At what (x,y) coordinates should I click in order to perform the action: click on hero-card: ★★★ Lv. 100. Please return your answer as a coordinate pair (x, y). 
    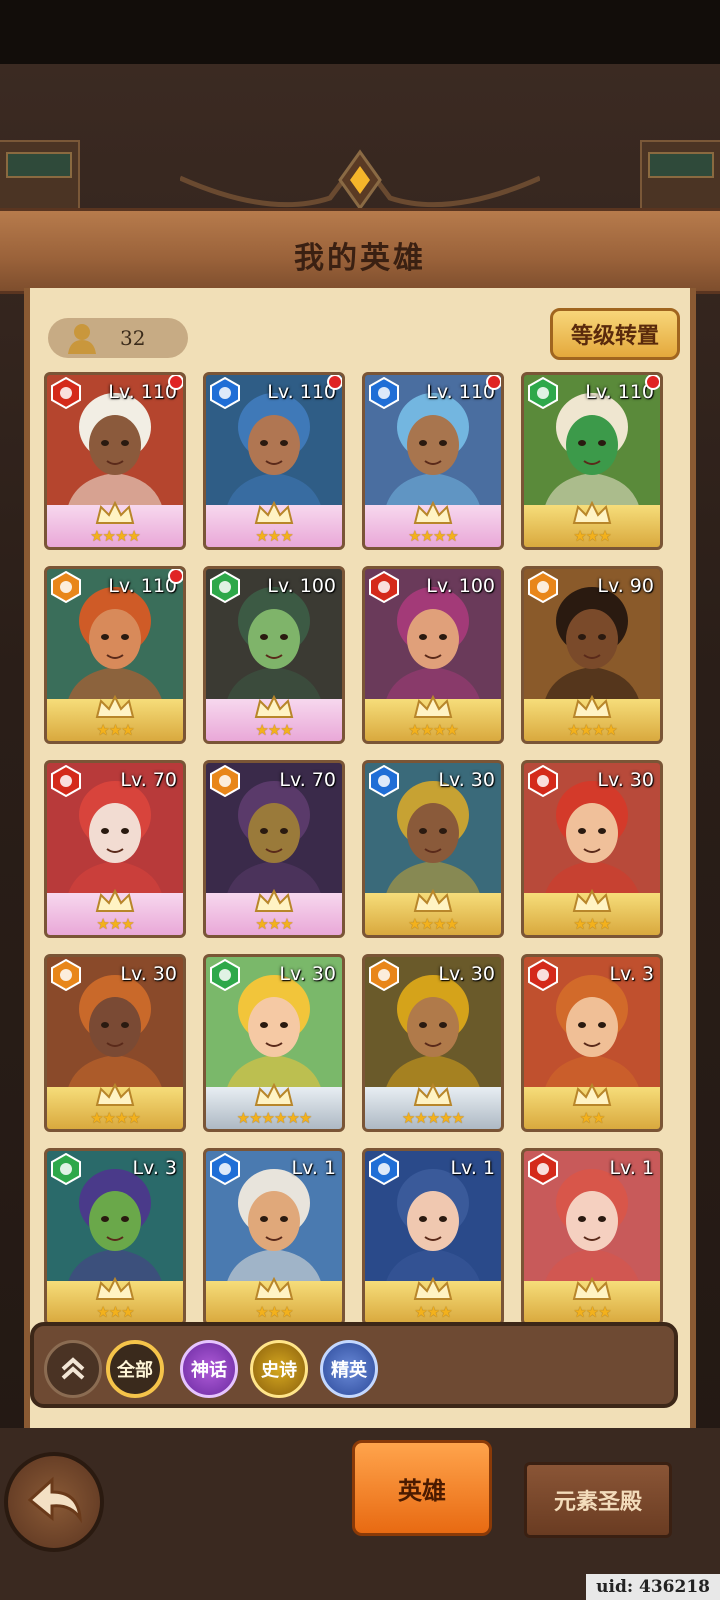
    Looking at the image, I should click on (274, 655).